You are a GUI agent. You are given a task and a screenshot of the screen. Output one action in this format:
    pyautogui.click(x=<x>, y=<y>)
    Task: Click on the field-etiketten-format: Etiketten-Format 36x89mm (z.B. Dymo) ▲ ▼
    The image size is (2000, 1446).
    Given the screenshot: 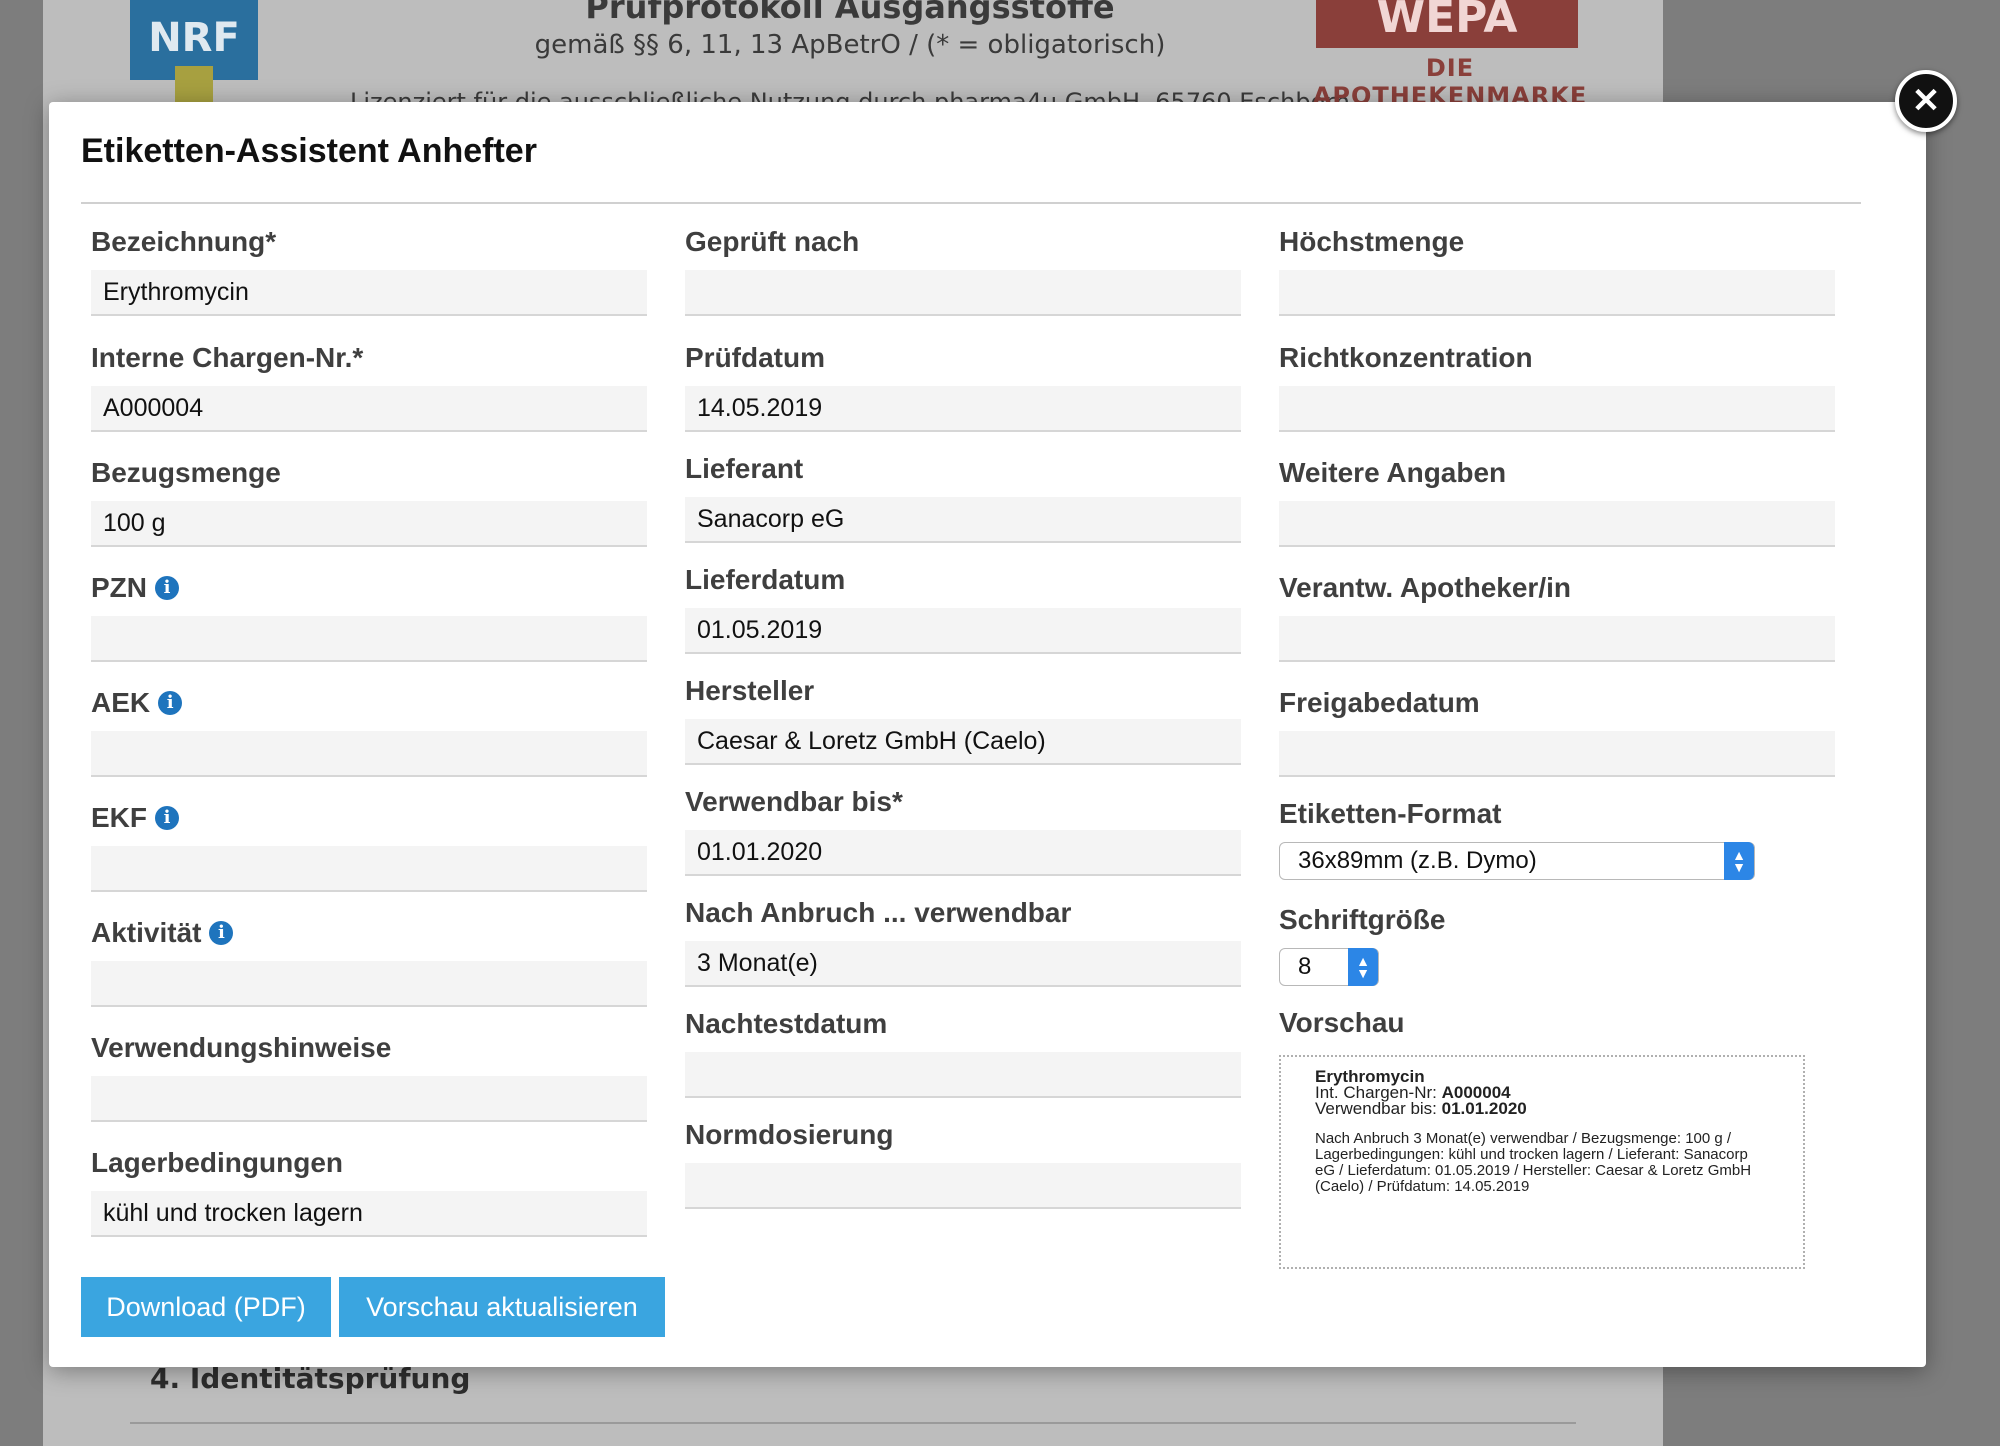 What is the action you would take?
    pyautogui.click(x=1517, y=838)
    